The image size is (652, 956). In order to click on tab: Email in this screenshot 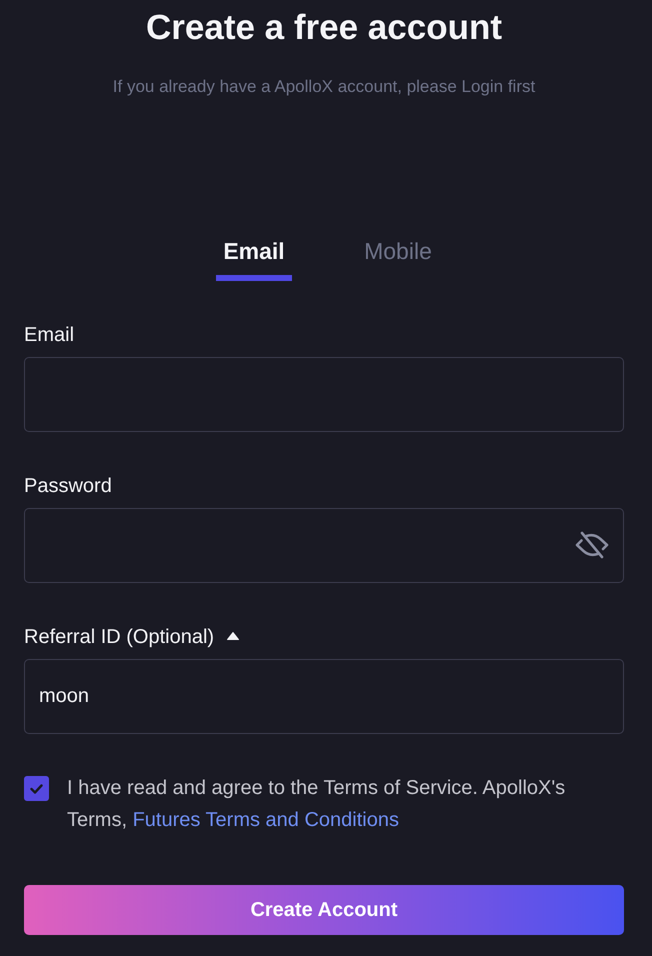, I will do `click(254, 258)`.